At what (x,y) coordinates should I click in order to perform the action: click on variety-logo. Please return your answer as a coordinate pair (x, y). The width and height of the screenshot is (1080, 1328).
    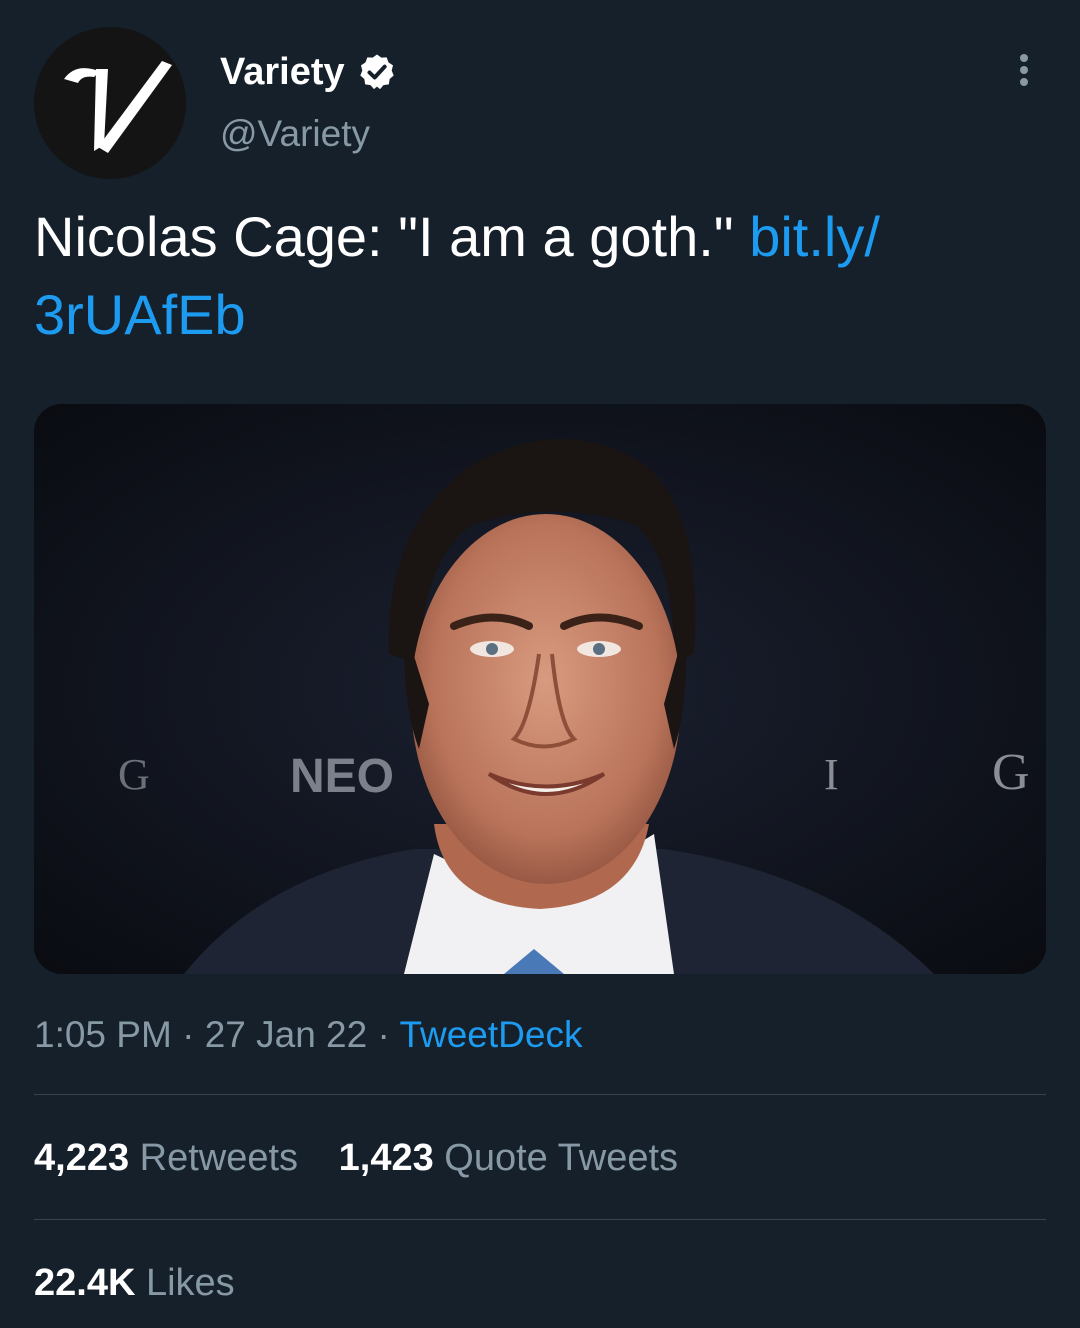
    Looking at the image, I should click on (110, 103).